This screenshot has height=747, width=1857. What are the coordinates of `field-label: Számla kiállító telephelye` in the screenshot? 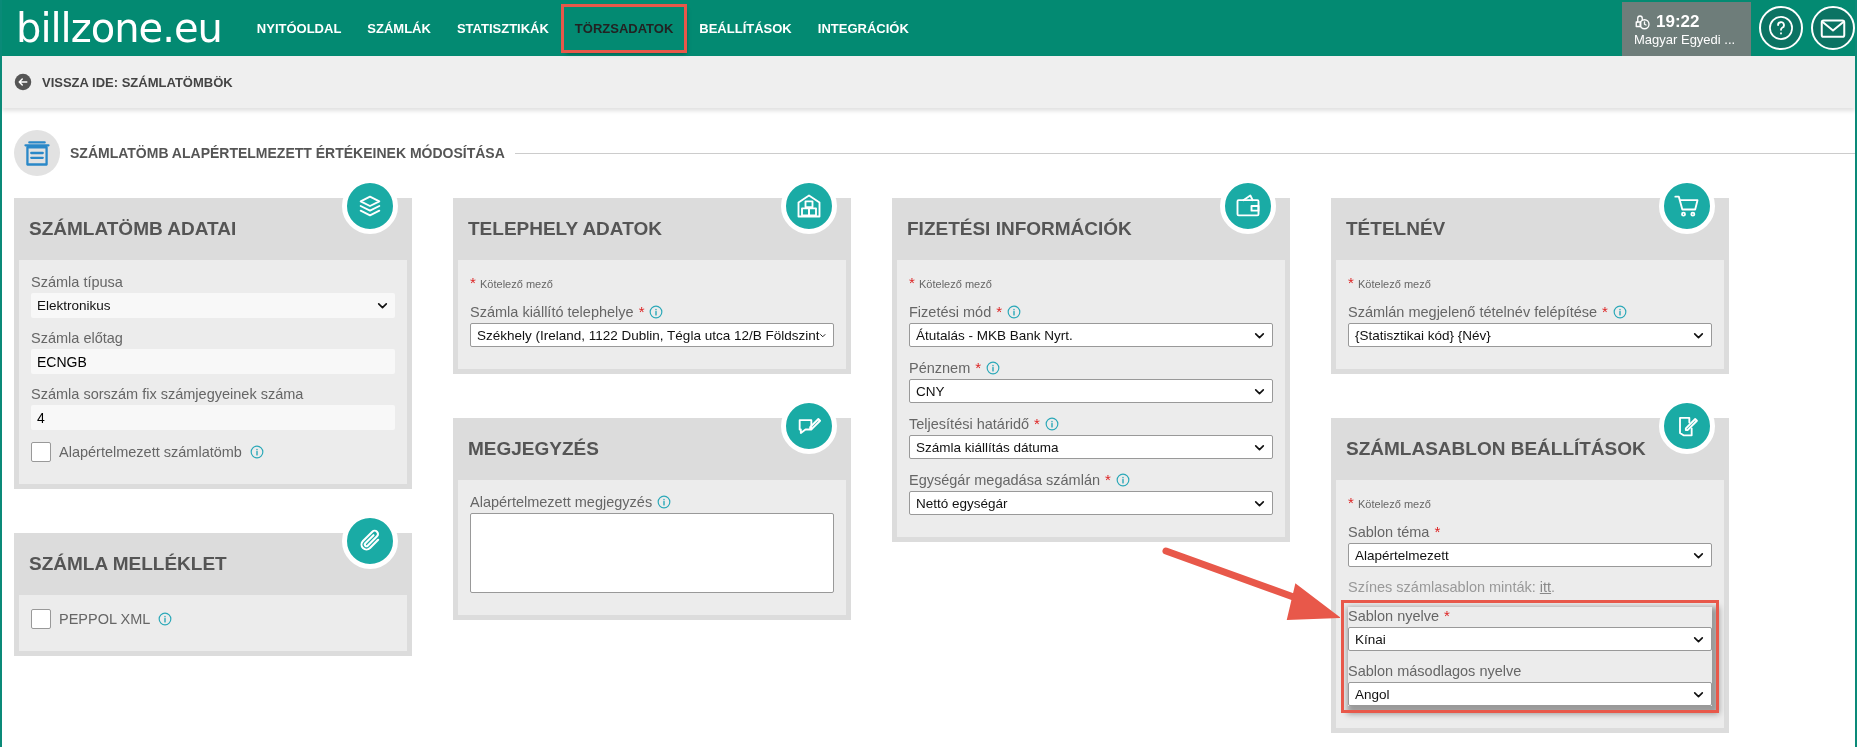 It's located at (552, 311).